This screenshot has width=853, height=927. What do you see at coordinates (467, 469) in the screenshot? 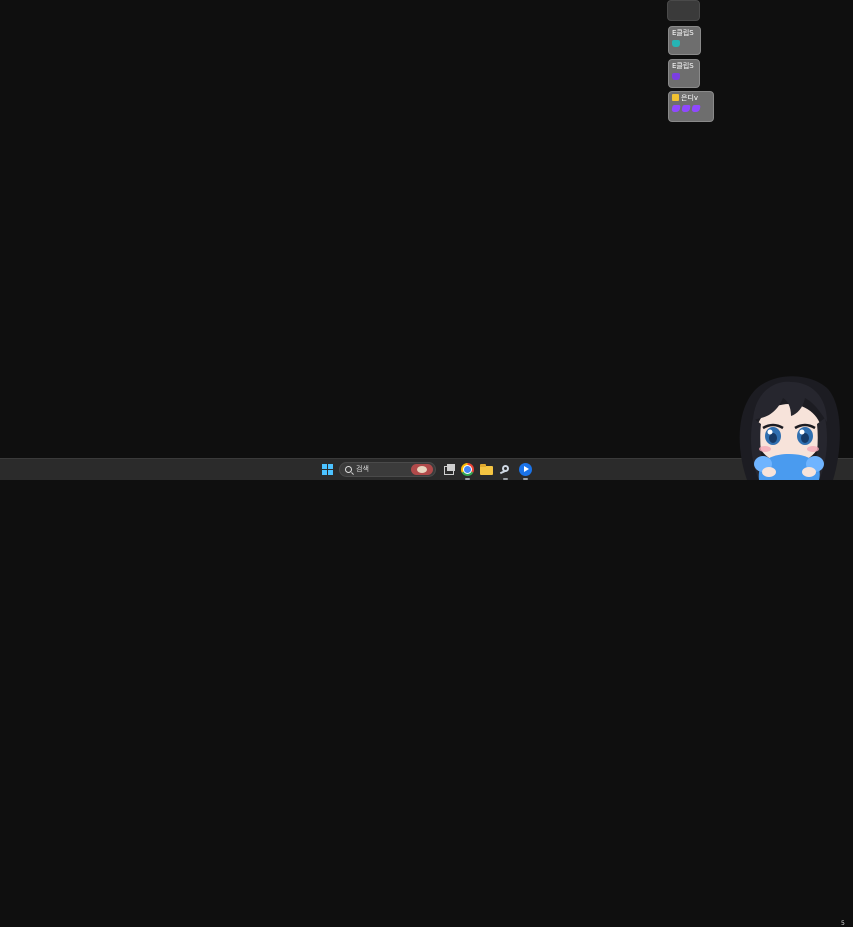
I see `chrome-icon` at bounding box center [467, 469].